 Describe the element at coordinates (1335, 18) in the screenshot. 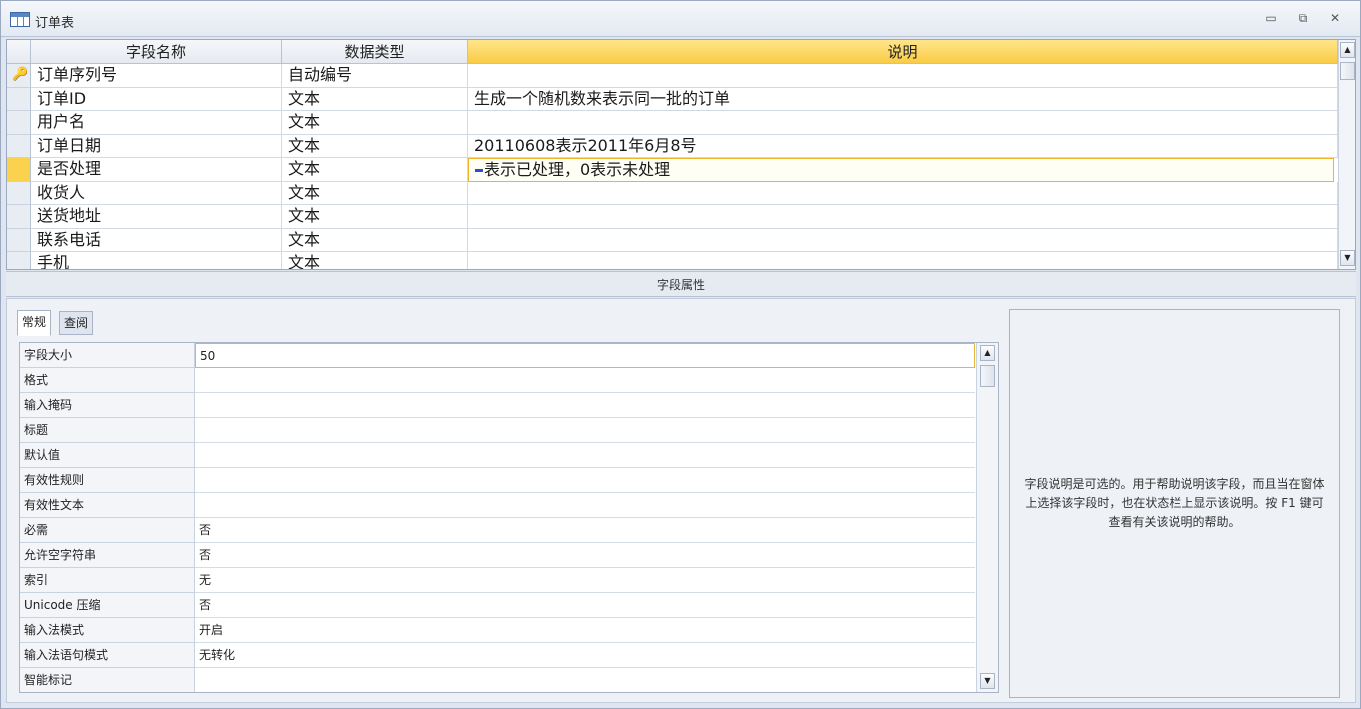

I see `close-icon: ✕` at that location.